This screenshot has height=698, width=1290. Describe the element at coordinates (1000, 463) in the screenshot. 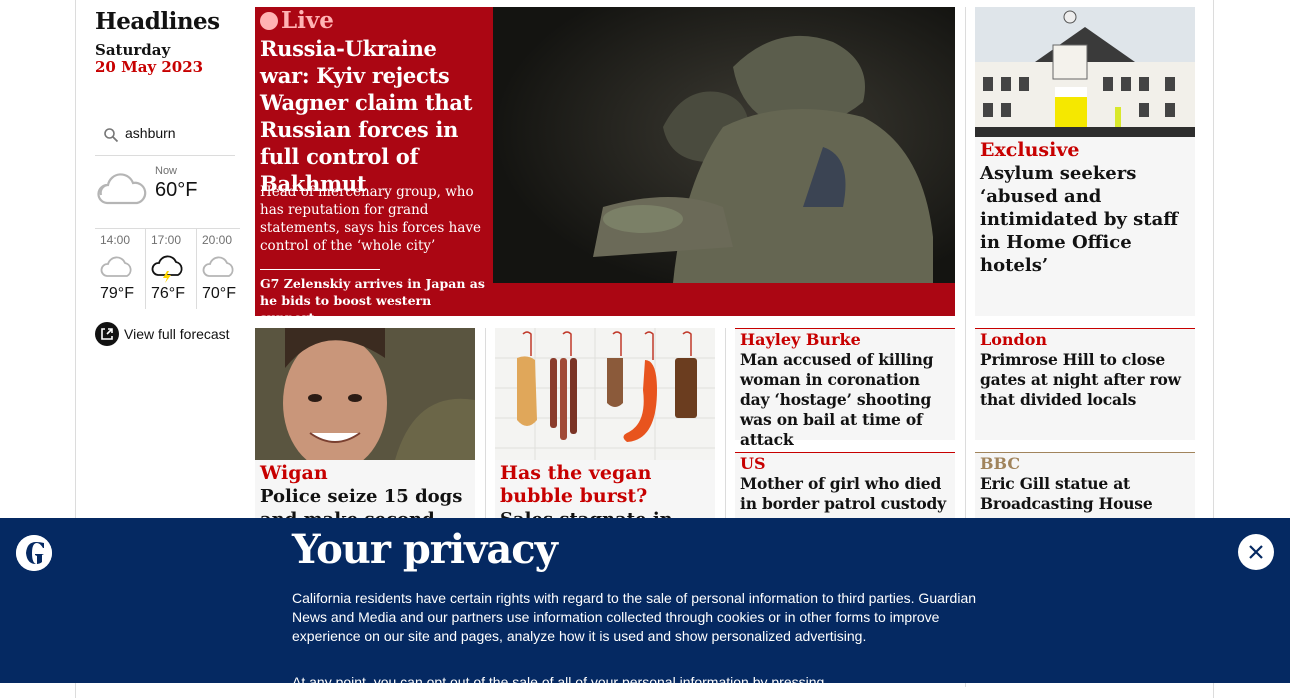

I see `story-kicker: BBC` at that location.